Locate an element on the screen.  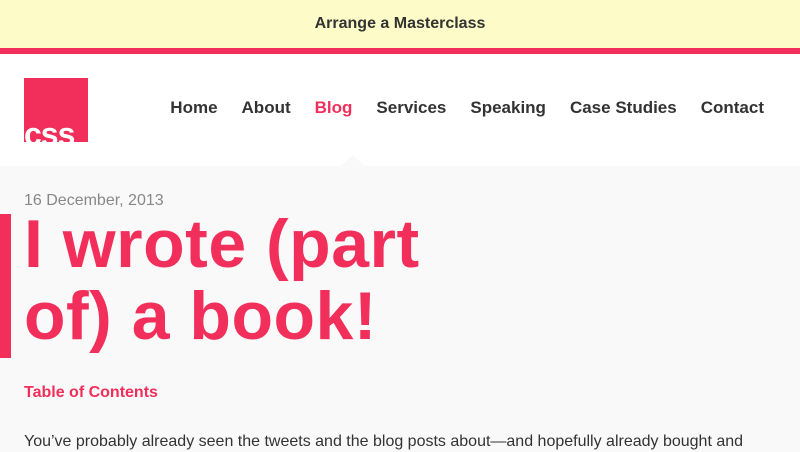
title-accent-bar is located at coordinates (5, 286).